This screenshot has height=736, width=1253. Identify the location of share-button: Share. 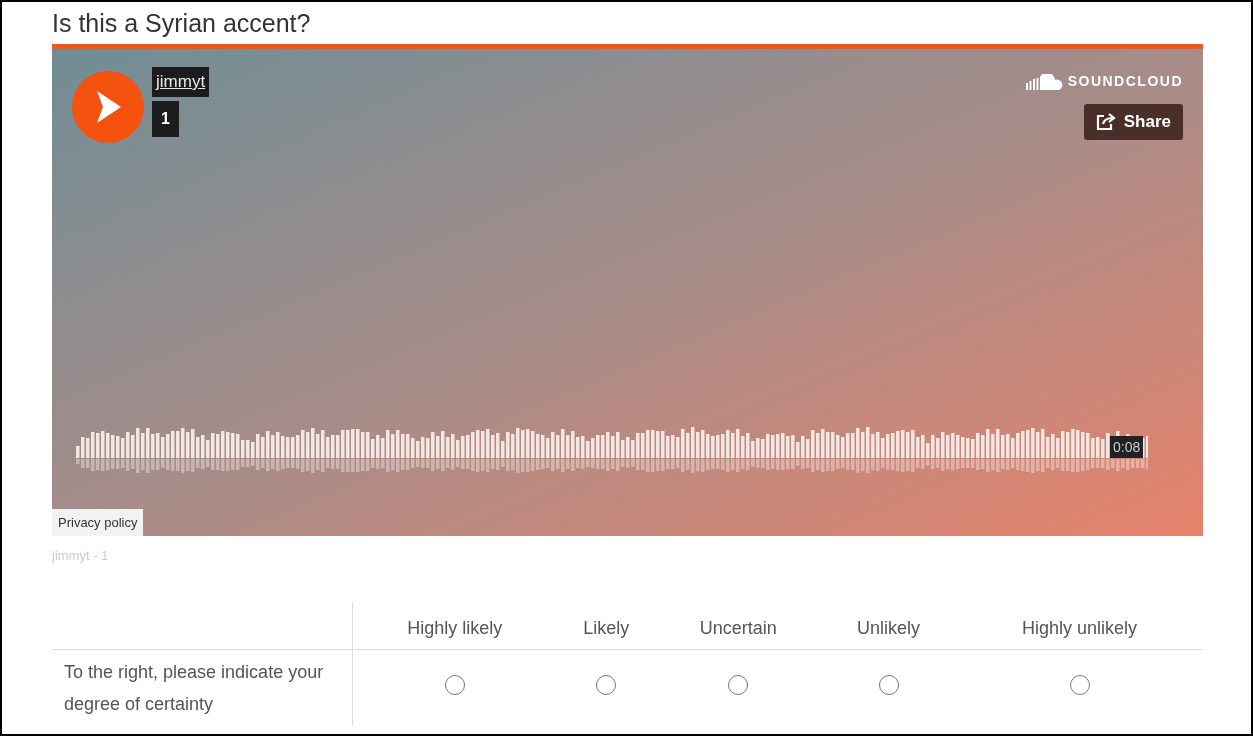
(1133, 122).